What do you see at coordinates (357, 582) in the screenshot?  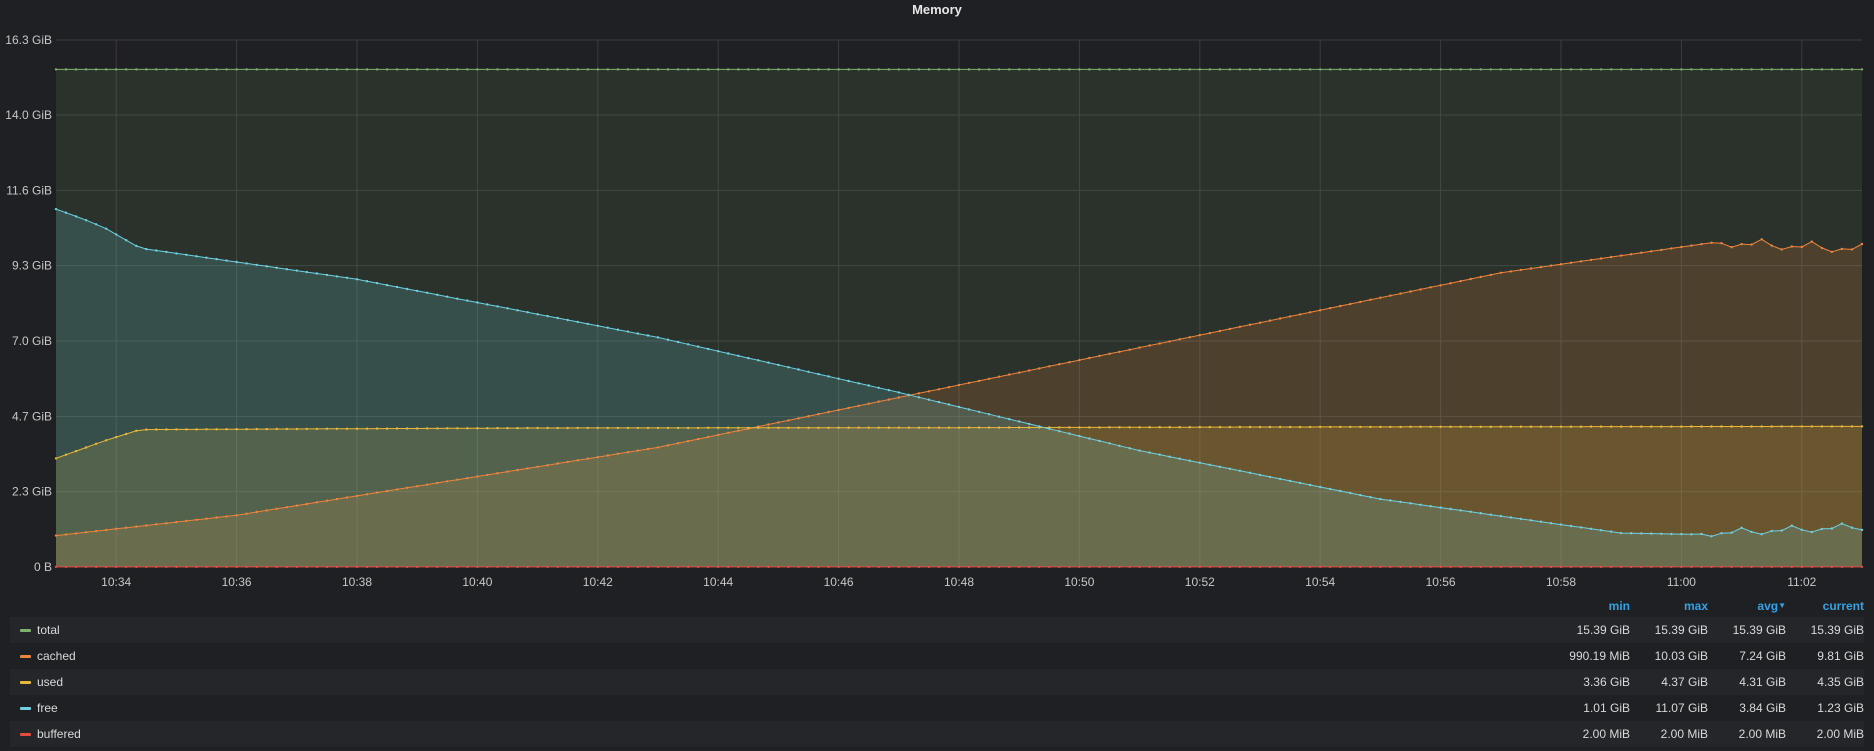 I see `x-tick-label: 10:38` at bounding box center [357, 582].